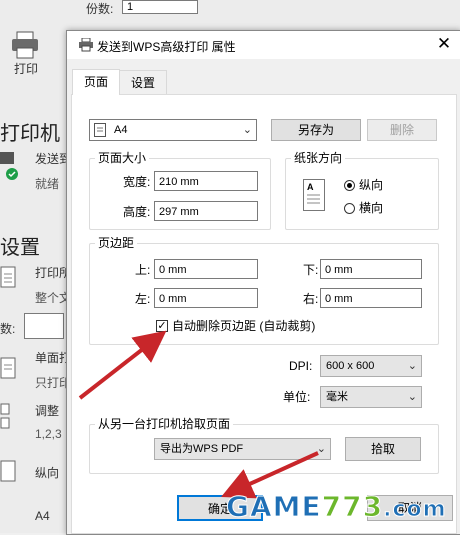 This screenshot has width=460, height=535. What do you see at coordinates (122, 365) in the screenshot?
I see `arrow-to-checkbox` at bounding box center [122, 365].